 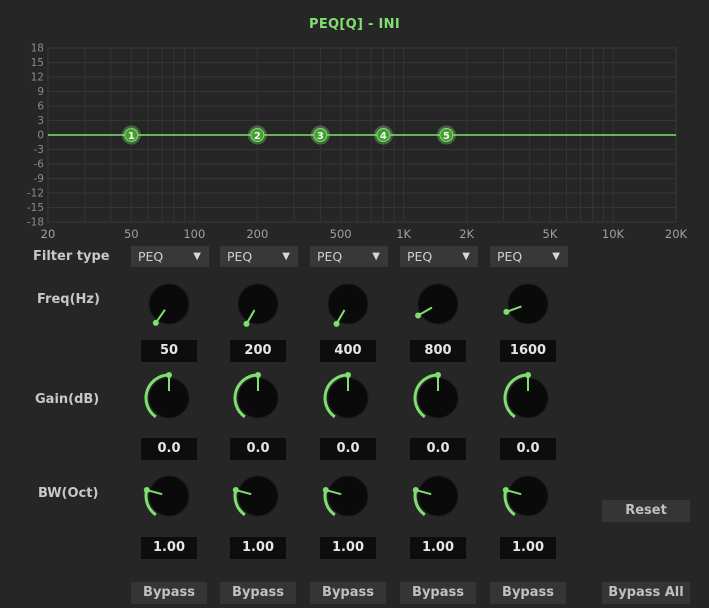 I want to click on filter-type-label: Filter type, so click(x=71, y=256).